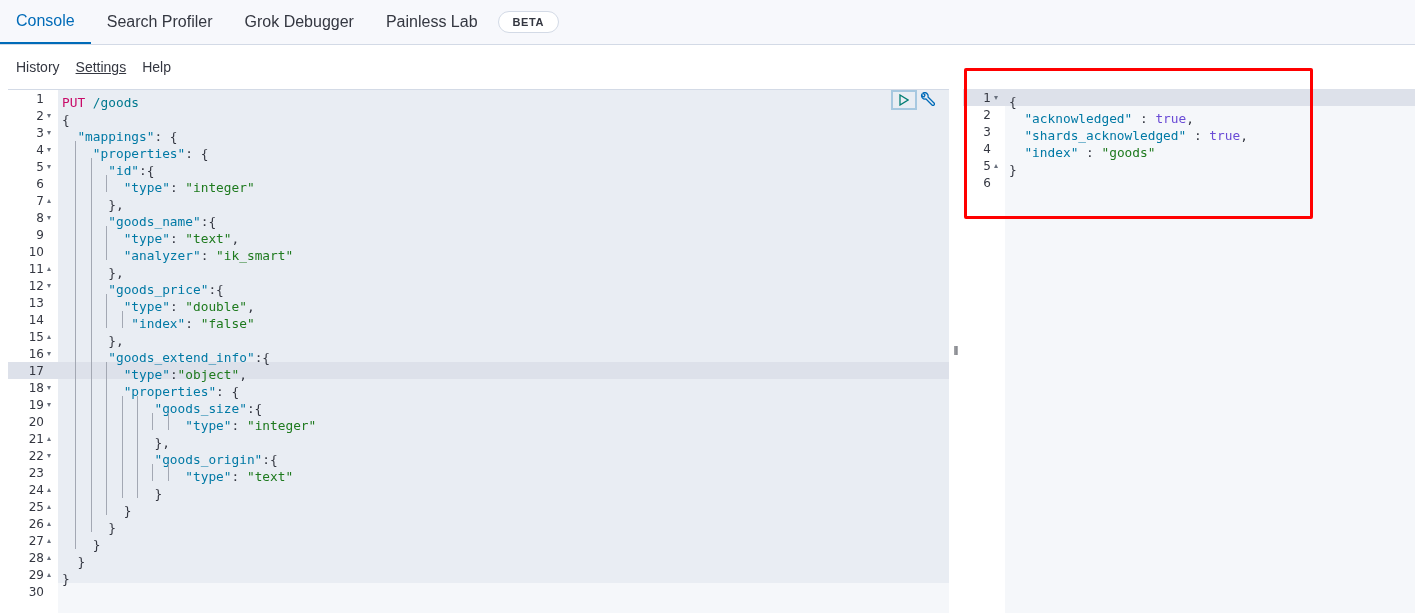 Image resolution: width=1415 pixels, height=613 pixels. I want to click on code-line: "id":{, so click(131, 170).